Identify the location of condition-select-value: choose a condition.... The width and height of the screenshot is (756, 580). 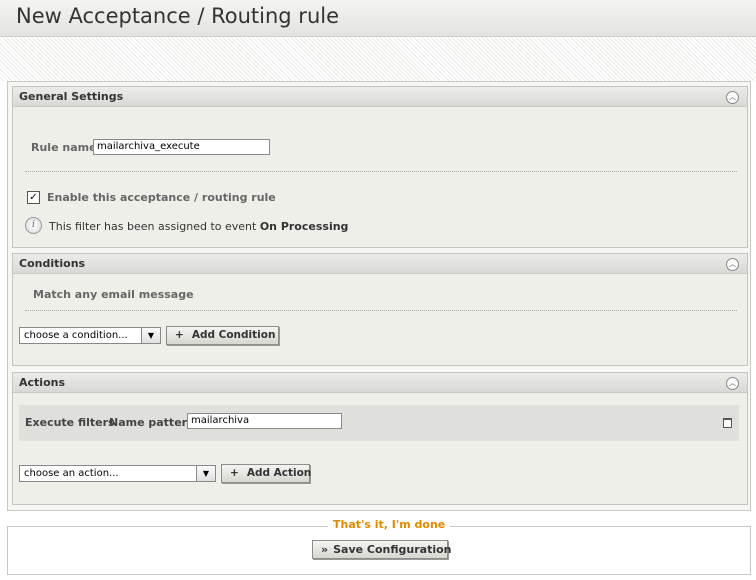
(76, 335).